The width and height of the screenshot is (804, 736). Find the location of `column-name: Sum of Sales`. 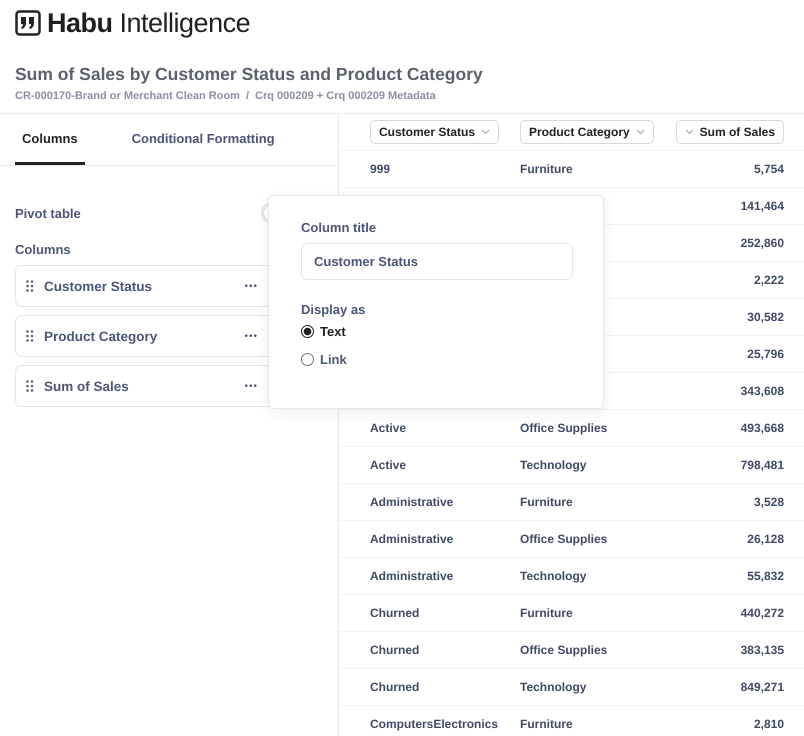

column-name: Sum of Sales is located at coordinates (87, 386).